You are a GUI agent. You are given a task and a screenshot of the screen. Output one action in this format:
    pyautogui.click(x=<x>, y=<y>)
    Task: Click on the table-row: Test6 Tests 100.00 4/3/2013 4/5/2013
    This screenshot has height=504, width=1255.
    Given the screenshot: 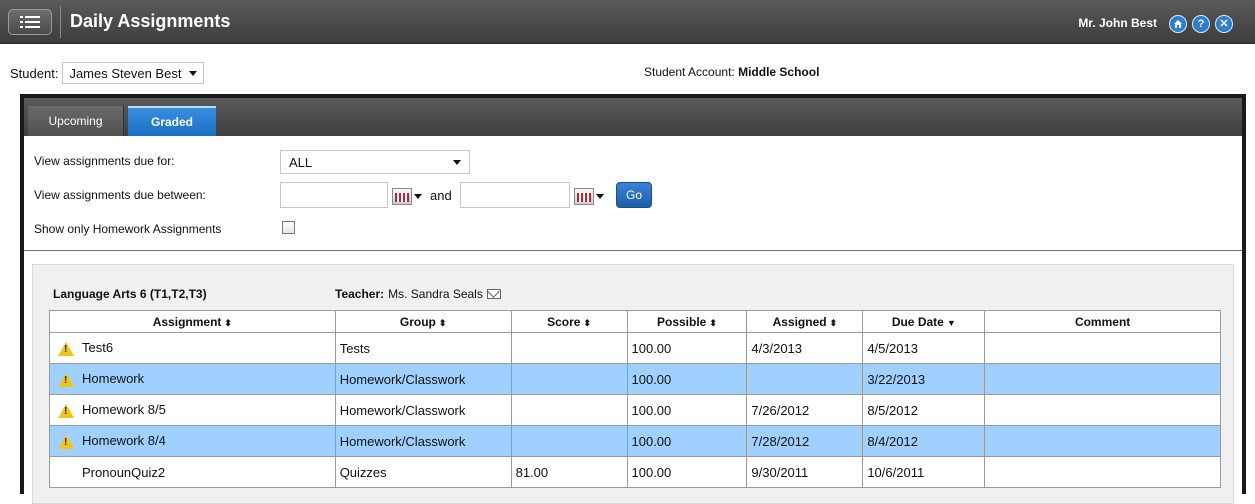 What is the action you would take?
    pyautogui.click(x=635, y=348)
    